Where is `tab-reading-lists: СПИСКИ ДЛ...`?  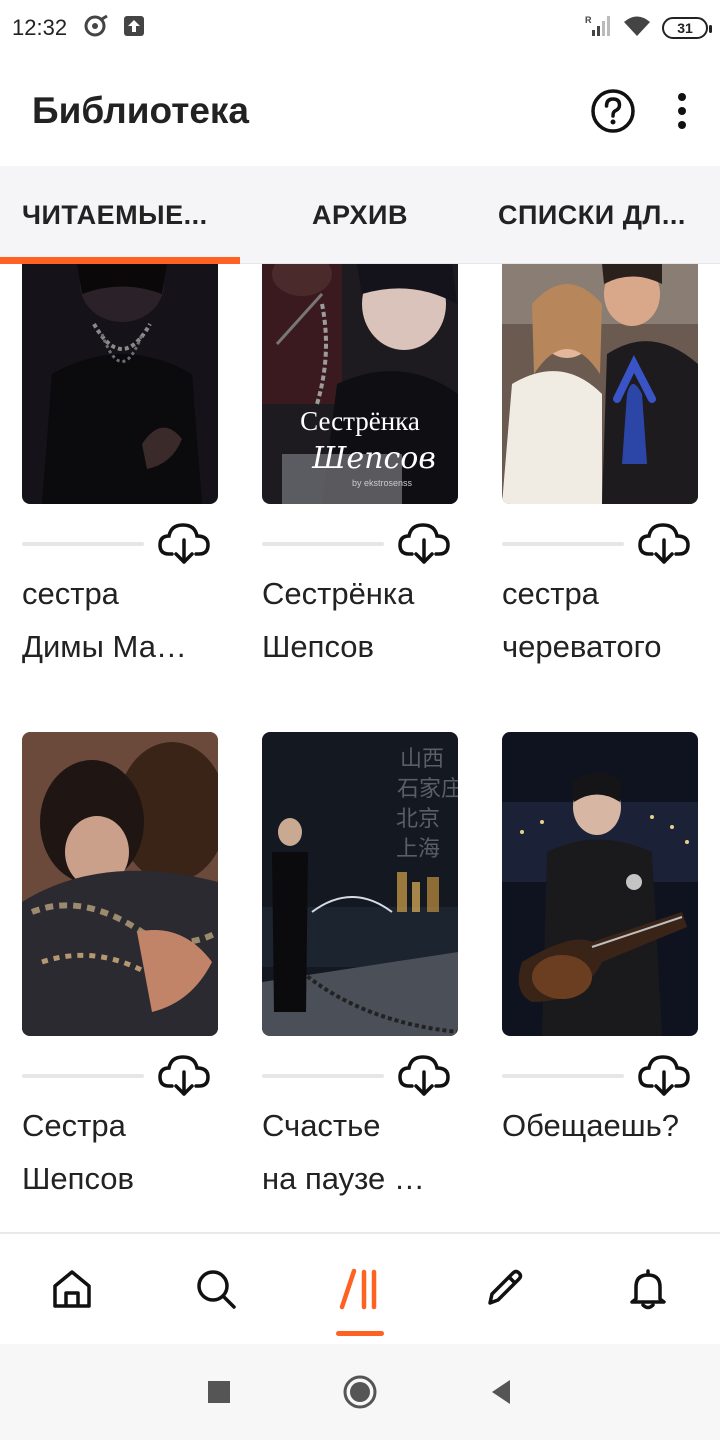
tab-reading-lists: СПИСКИ ДЛ... is located at coordinates (600, 215).